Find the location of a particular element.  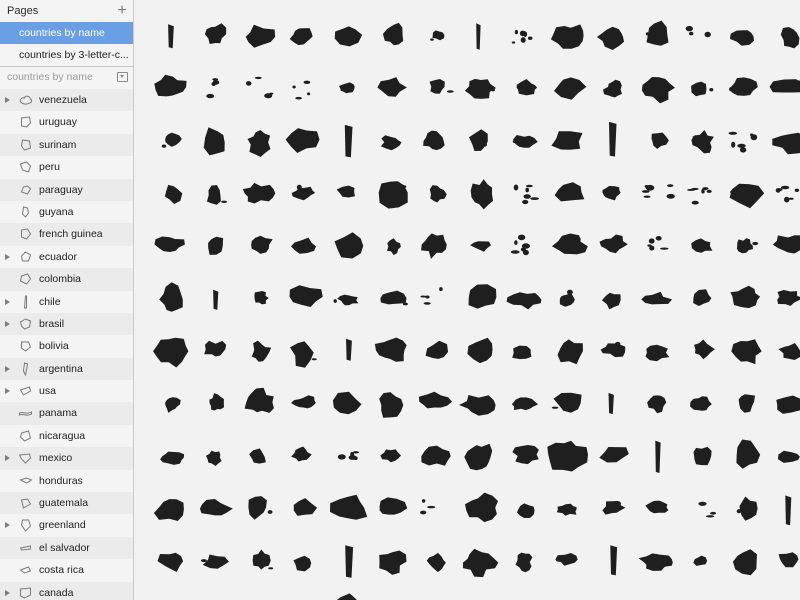

plus-icon: + is located at coordinates (122, 11).